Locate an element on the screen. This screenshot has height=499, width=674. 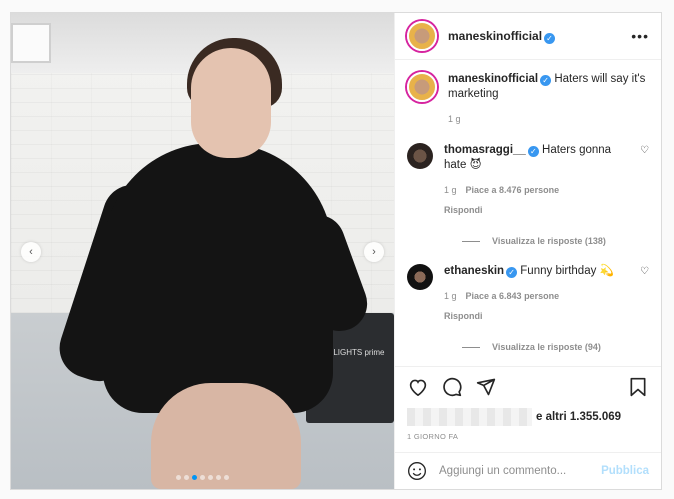
emoji-icon is located at coordinates (417, 471).